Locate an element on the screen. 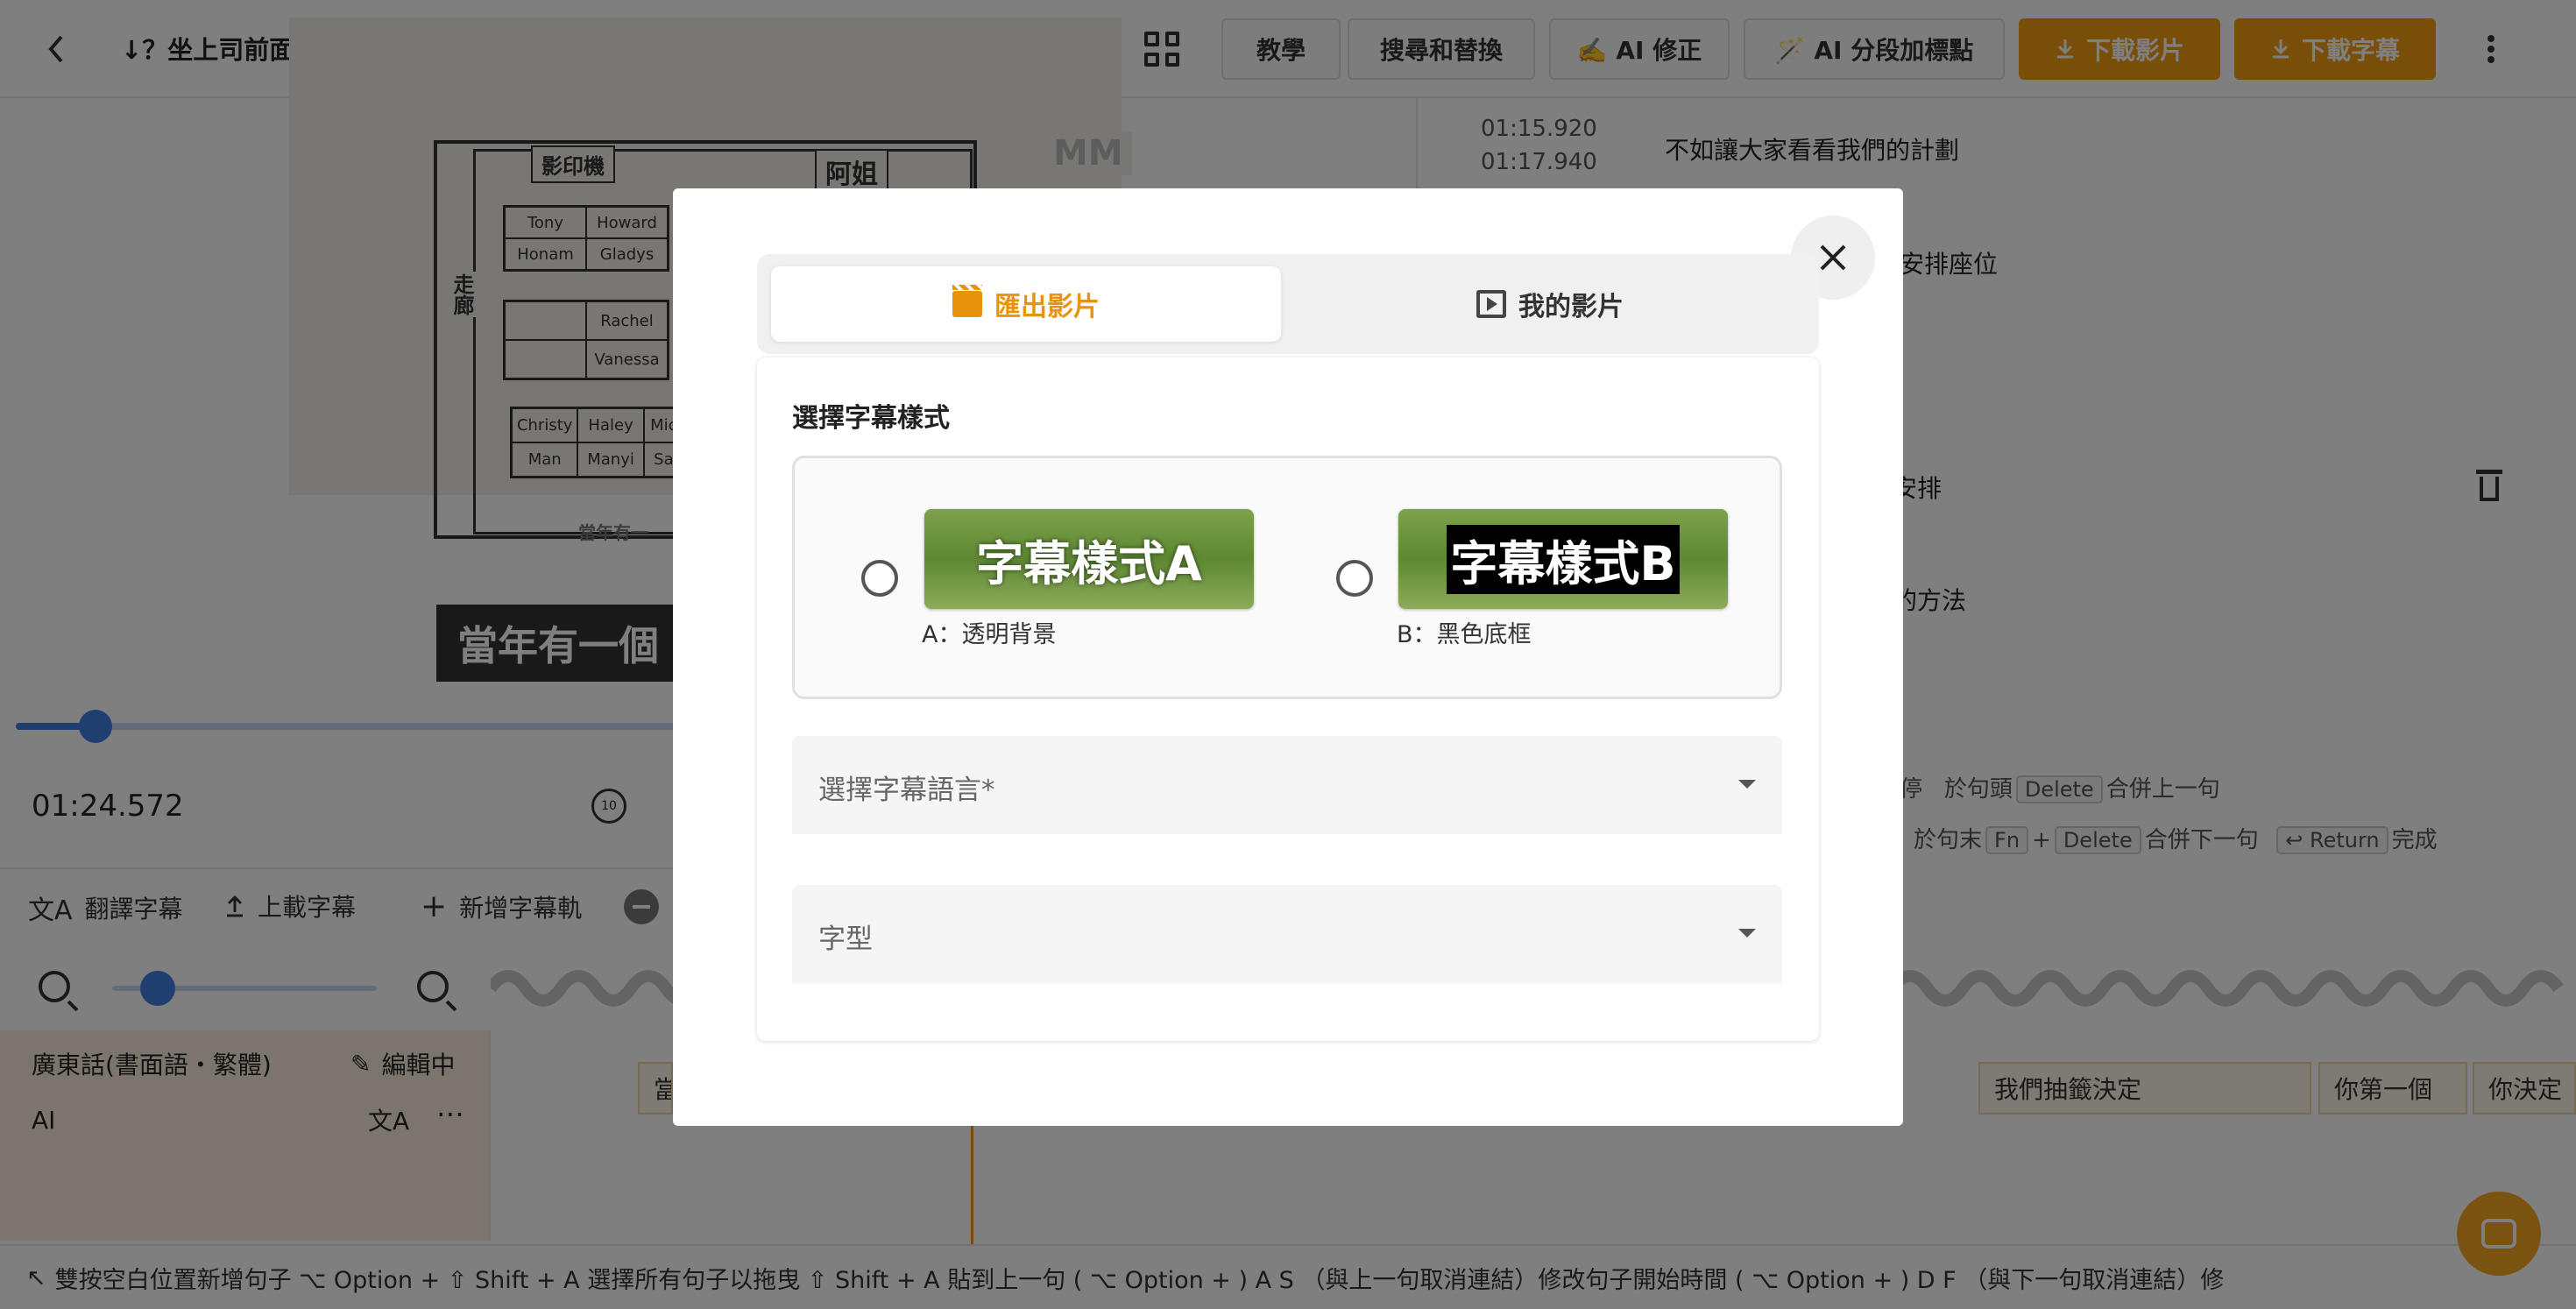 This screenshot has height=1309, width=2576. section-title: 選擇字幕樣式 is located at coordinates (871, 418).